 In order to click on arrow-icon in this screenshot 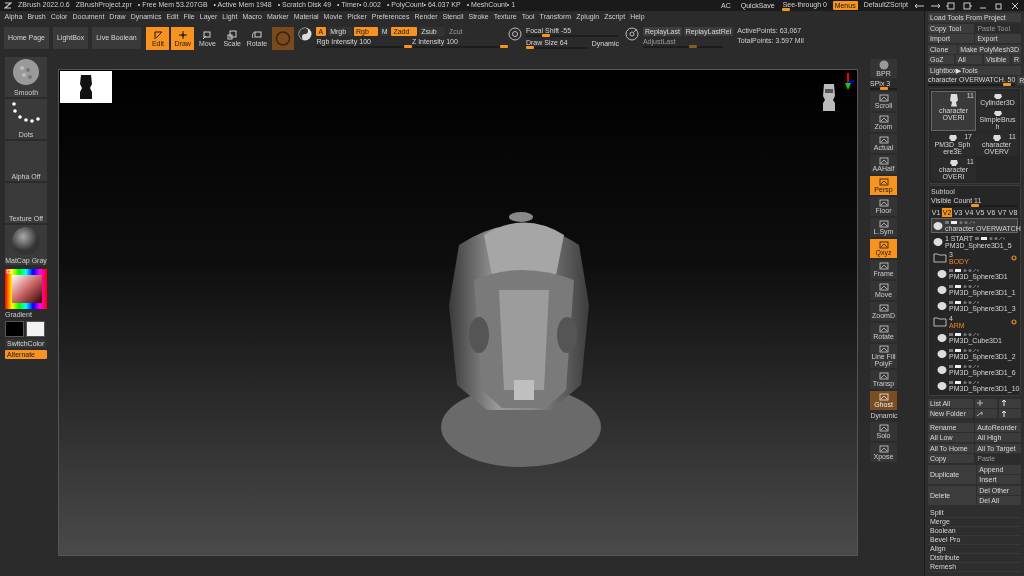, I will do `click(979, 413)`.